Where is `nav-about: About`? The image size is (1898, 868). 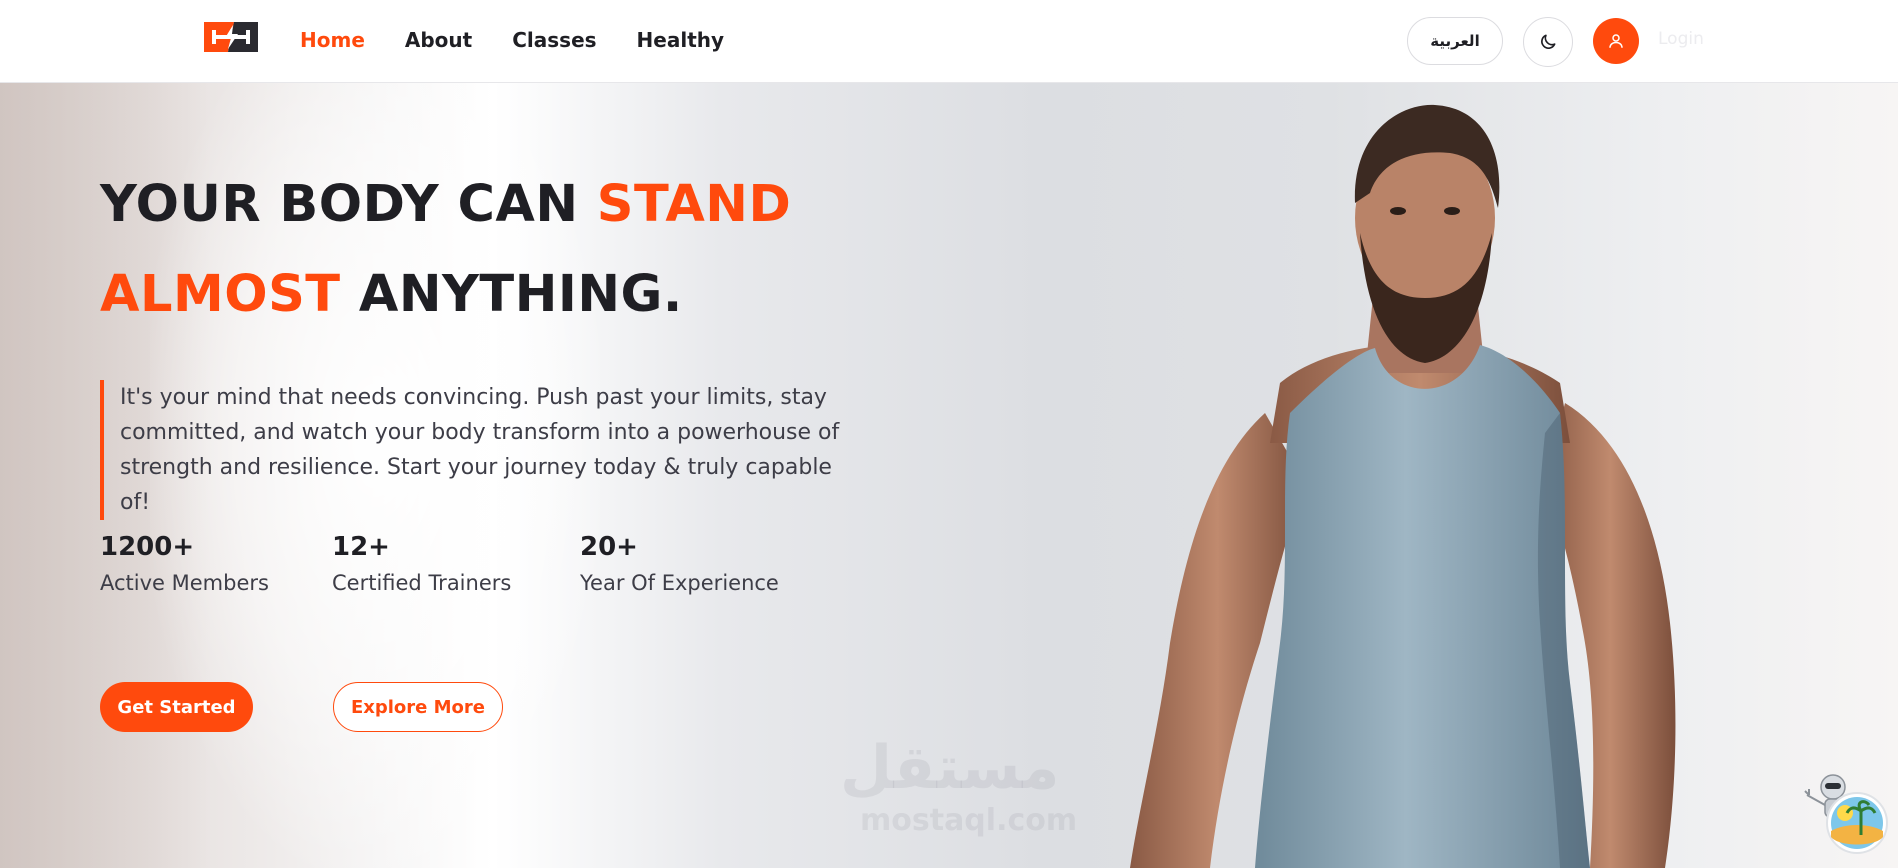
nav-about: About is located at coordinates (438, 40).